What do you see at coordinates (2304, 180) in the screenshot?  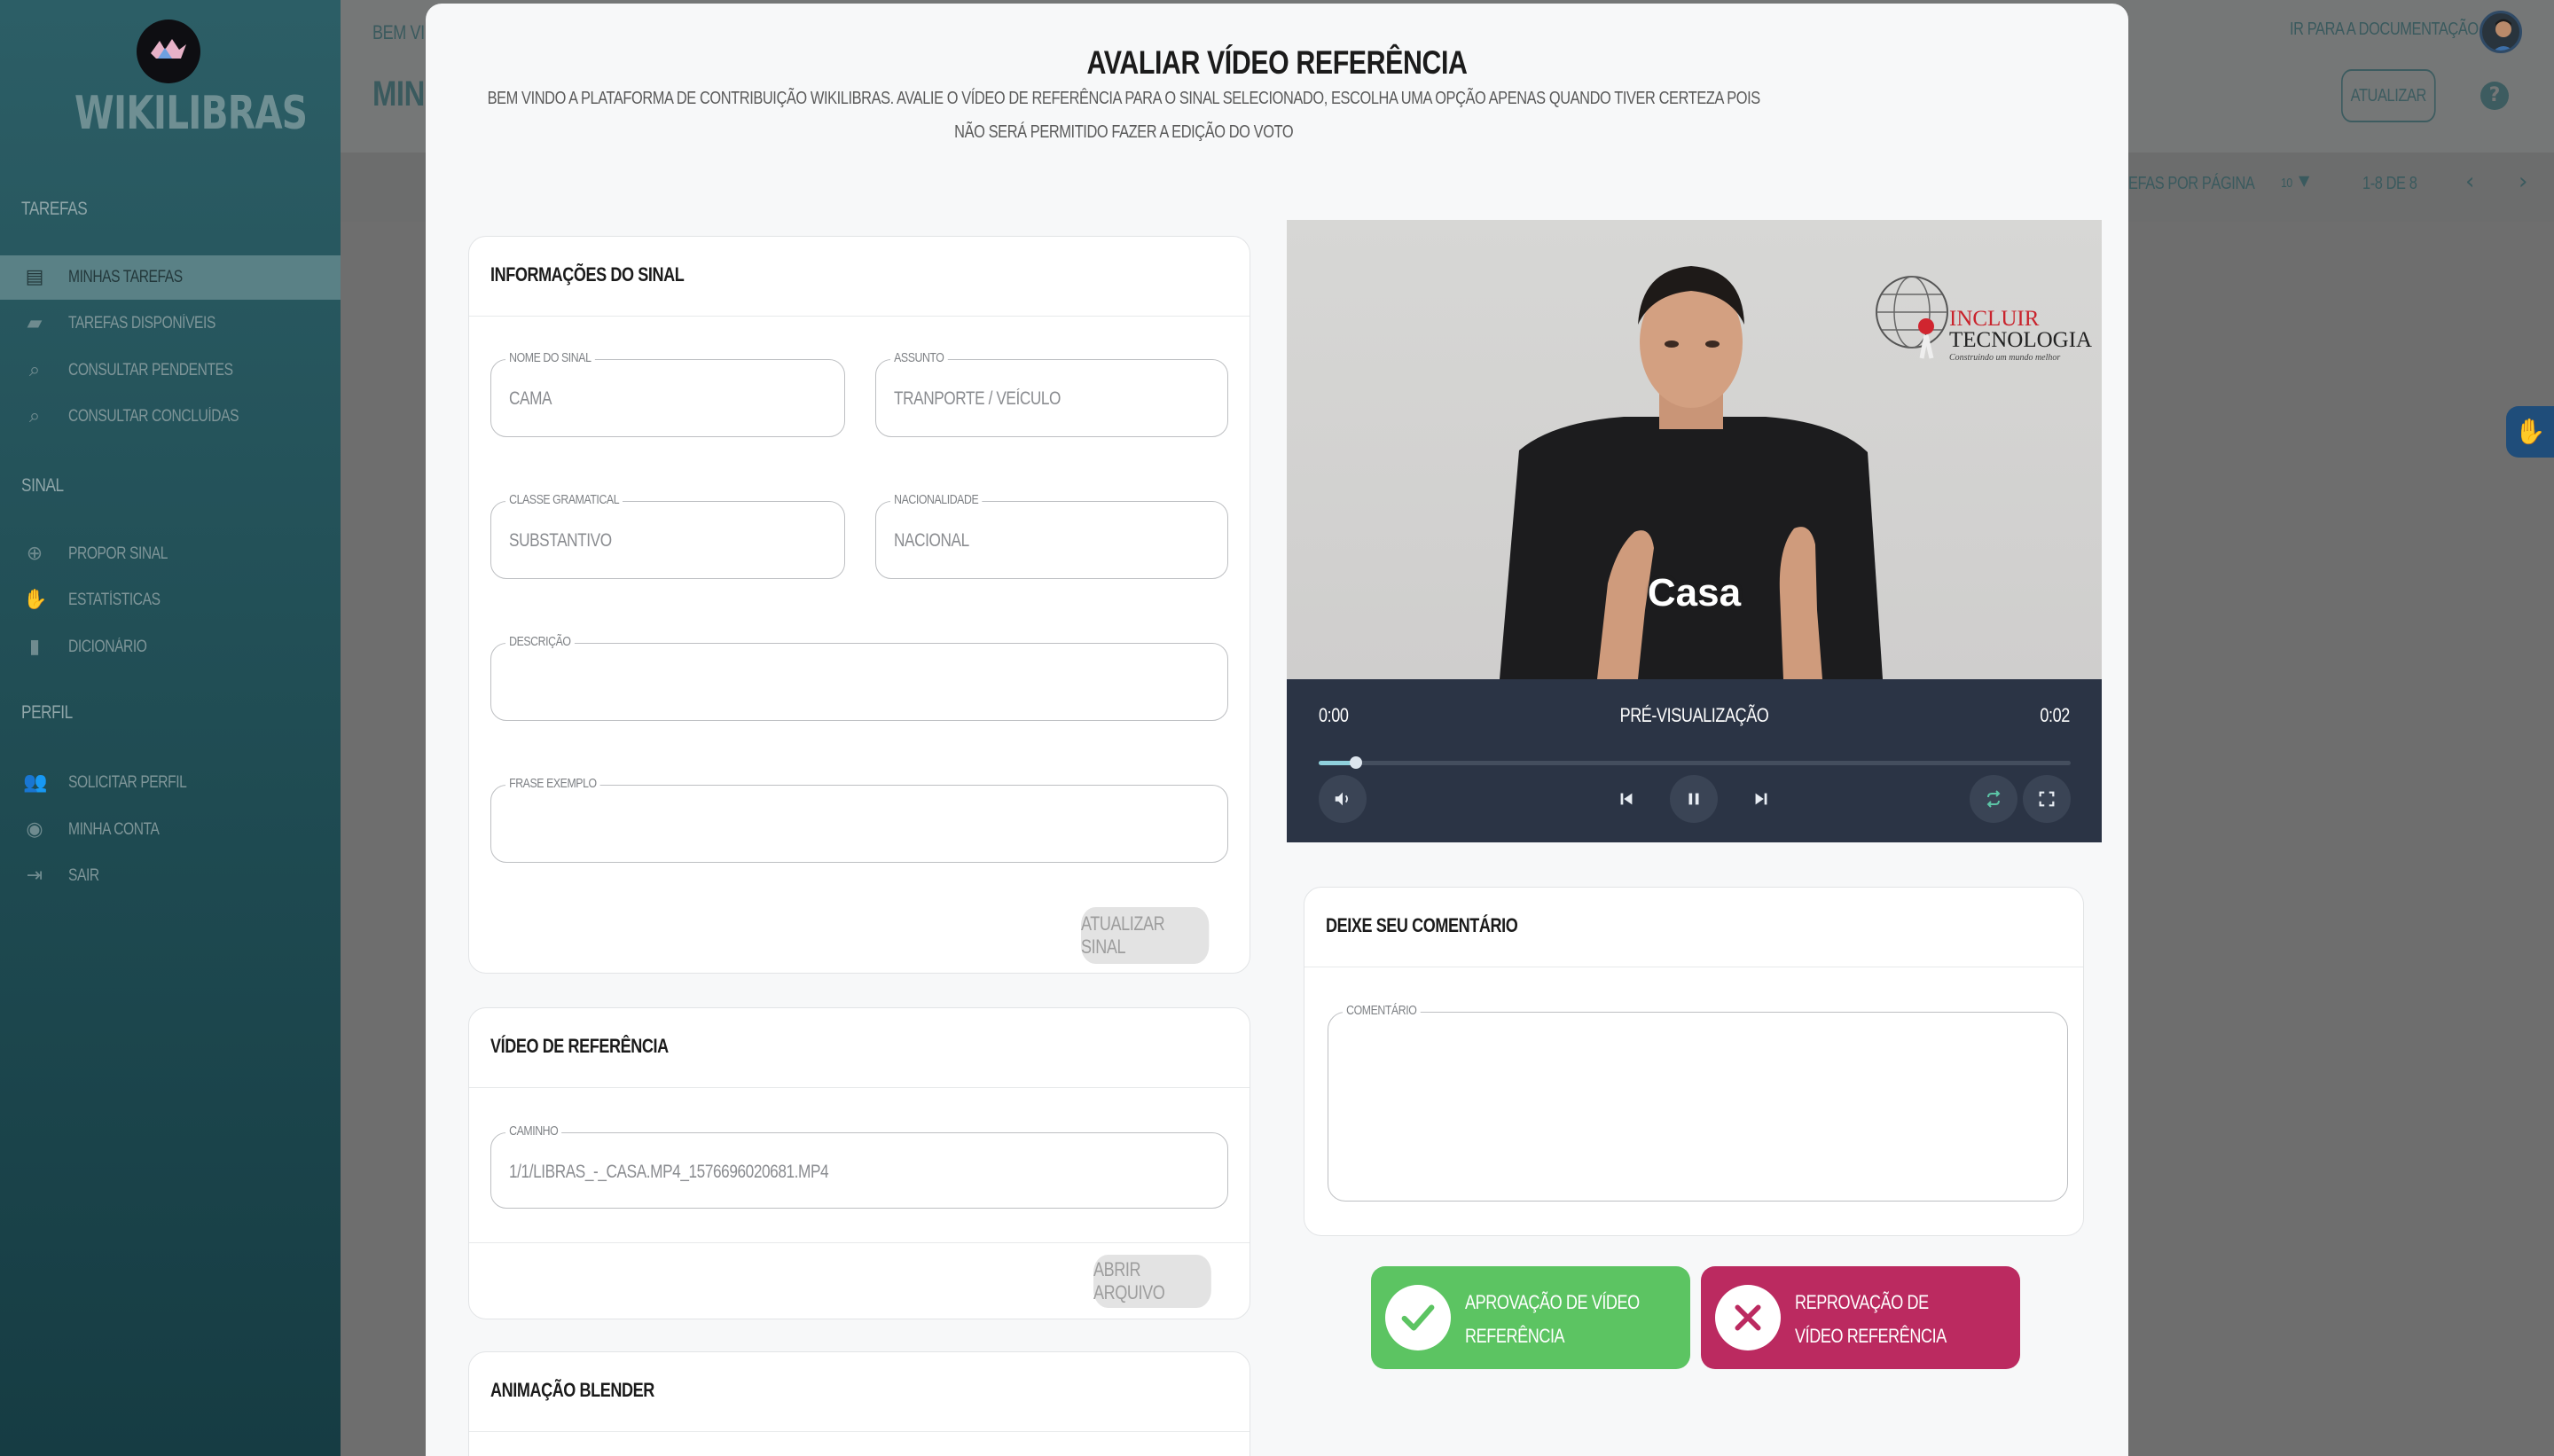 I see `chevron-down-icon: ▼` at bounding box center [2304, 180].